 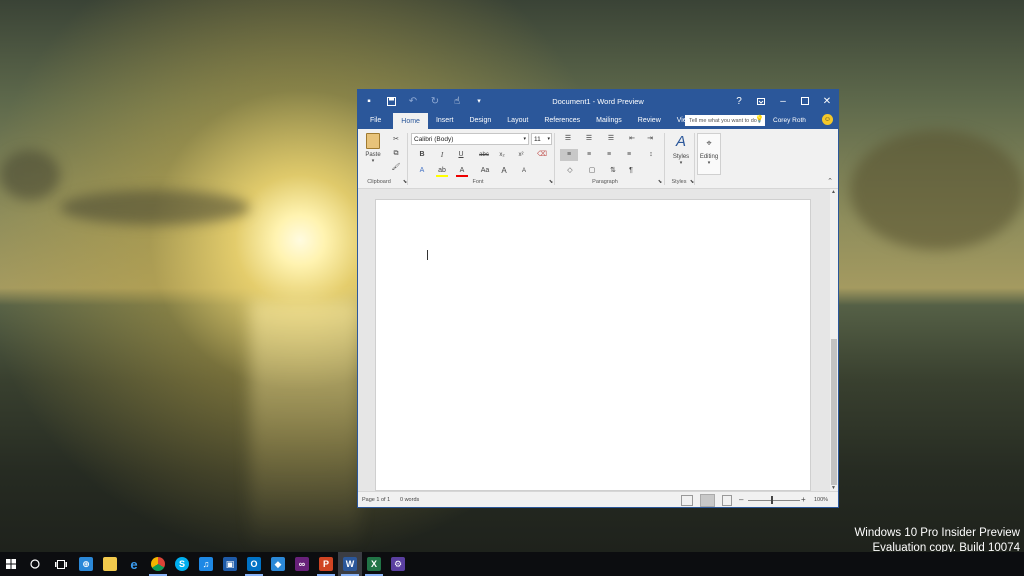 What do you see at coordinates (589, 155) in the screenshot?
I see `align-center-icon: ≡` at bounding box center [589, 155].